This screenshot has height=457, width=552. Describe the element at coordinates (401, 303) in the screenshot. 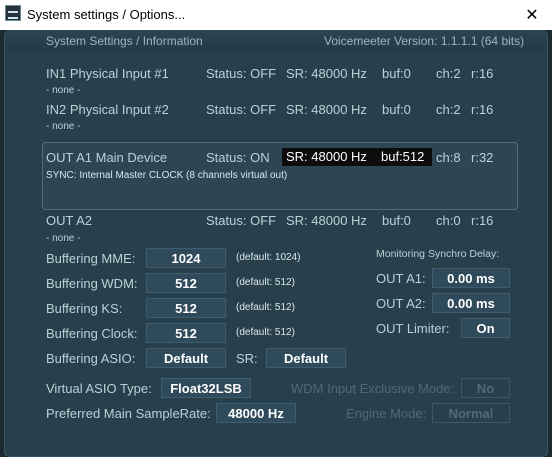

I see `out-a2-delay-label: OUT A2:` at that location.